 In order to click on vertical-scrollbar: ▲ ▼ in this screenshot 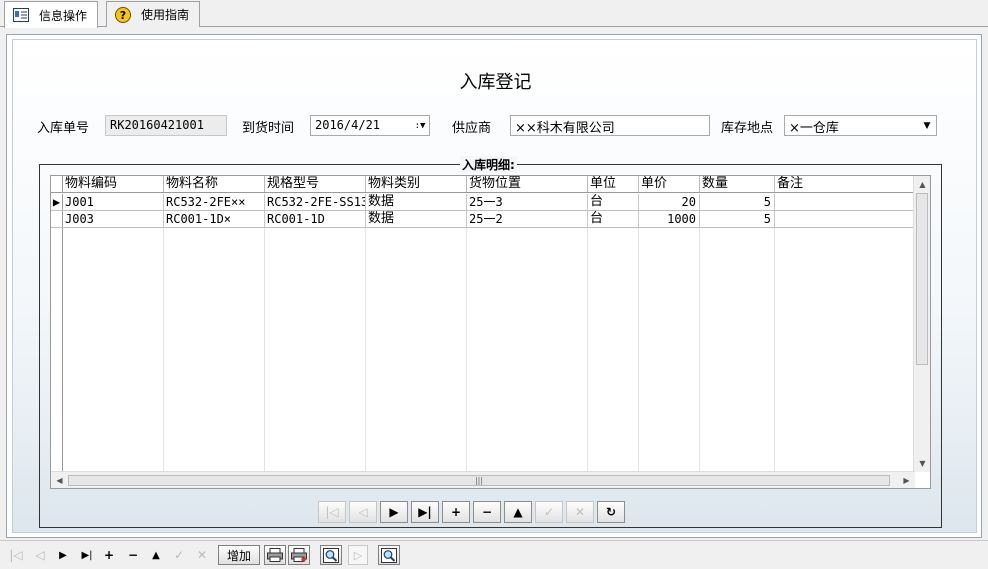, I will do `click(921, 324)`.